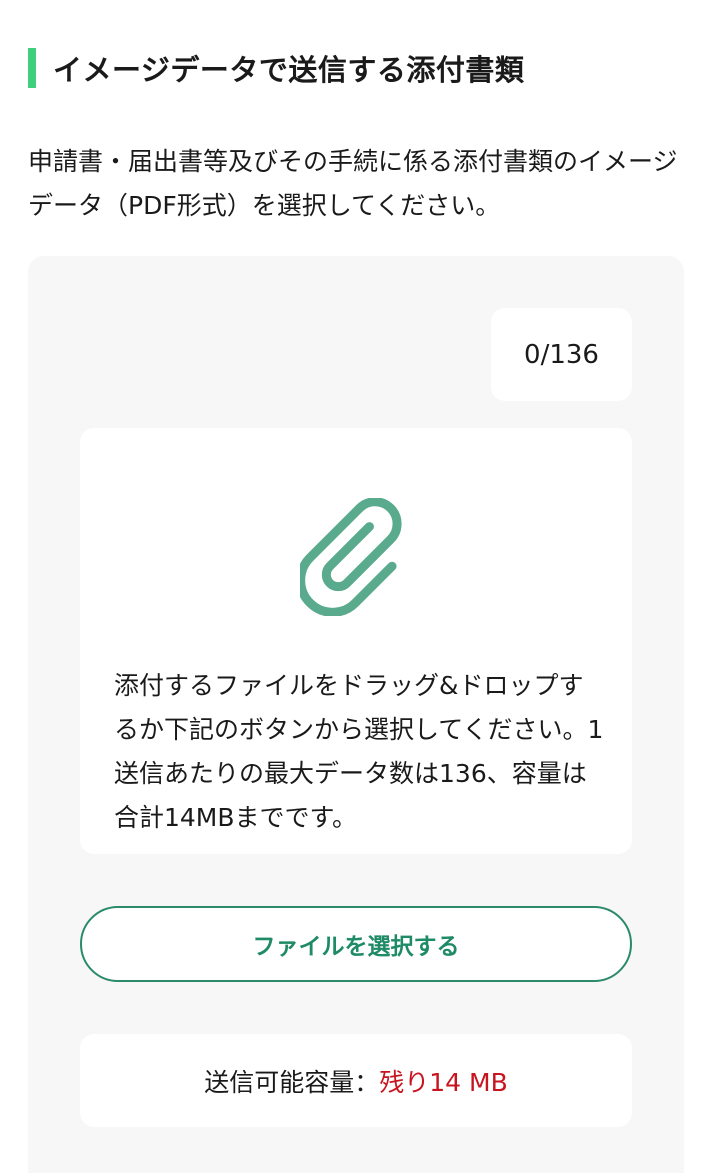  What do you see at coordinates (351, 557) in the screenshot?
I see `paperclip-icon` at bounding box center [351, 557].